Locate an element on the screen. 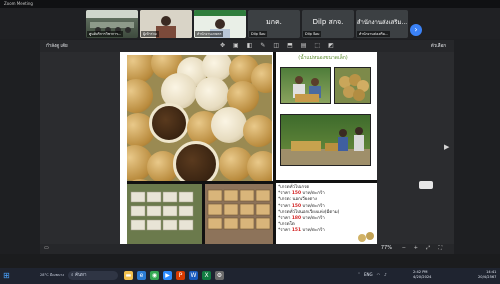  zoom-out-icon: − is located at coordinates (404, 248).